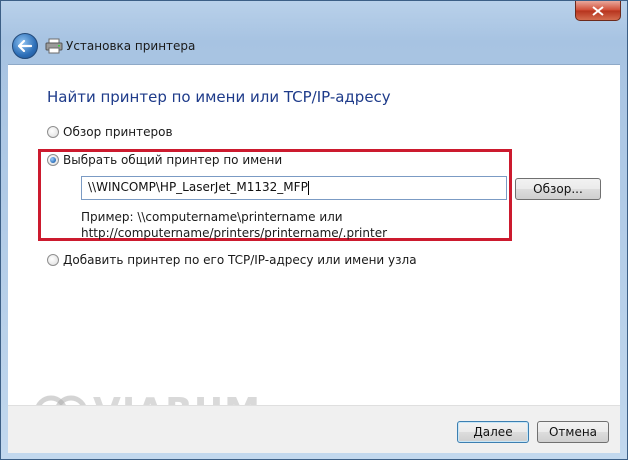 The width and height of the screenshot is (628, 460). Describe the element at coordinates (493, 432) in the screenshot. I see `next-button: Далее` at that location.